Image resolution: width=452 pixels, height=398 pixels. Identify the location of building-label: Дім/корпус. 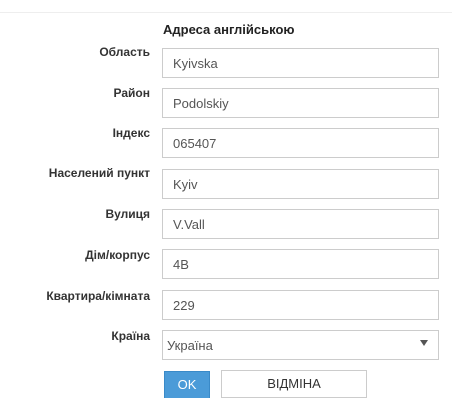
(117, 255).